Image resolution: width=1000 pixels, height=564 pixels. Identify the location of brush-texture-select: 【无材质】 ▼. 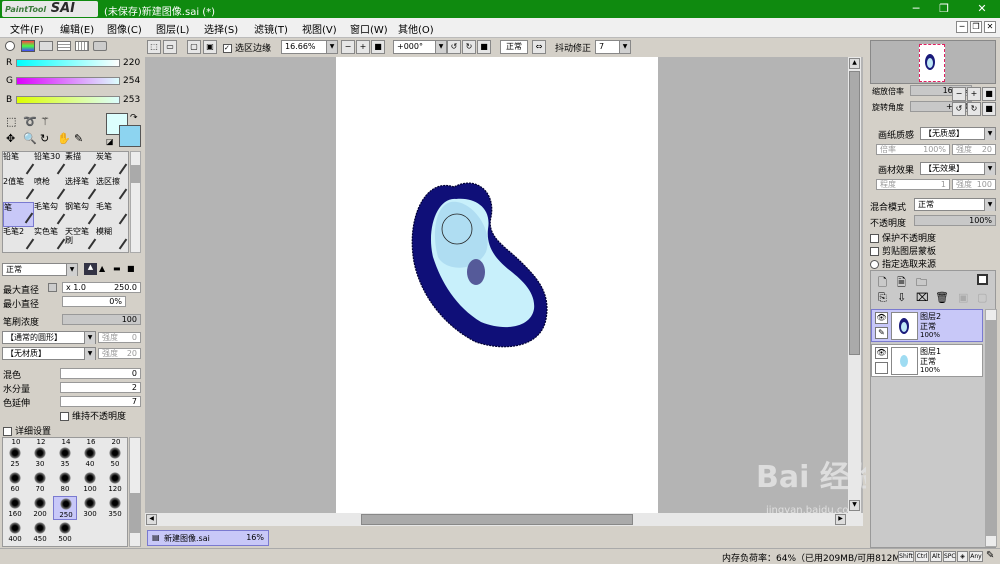
(49, 353).